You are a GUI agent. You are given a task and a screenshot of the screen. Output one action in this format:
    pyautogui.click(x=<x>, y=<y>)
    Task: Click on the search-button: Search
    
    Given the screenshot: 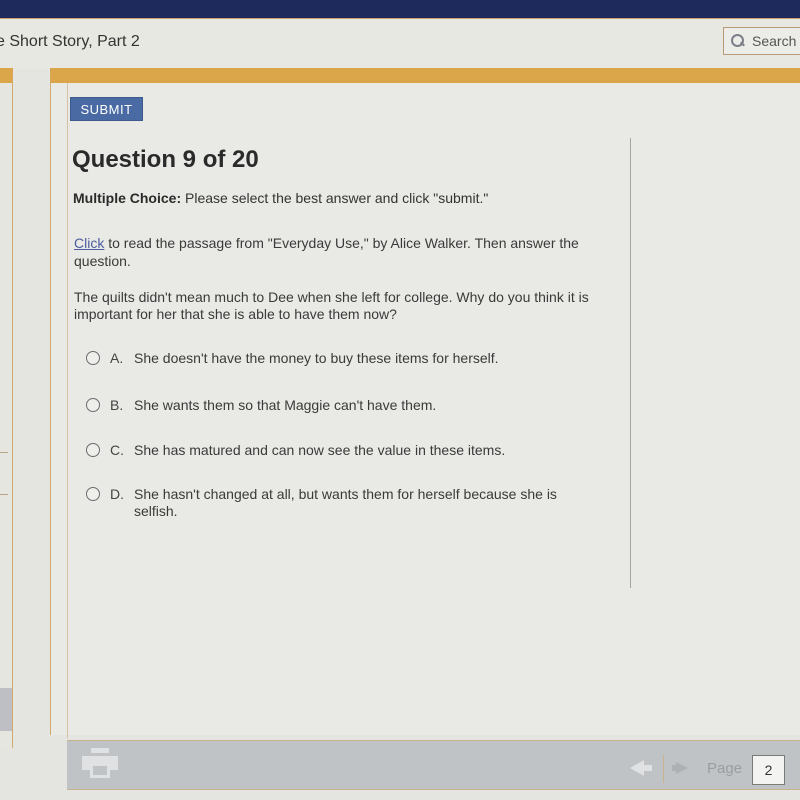 What is the action you would take?
    pyautogui.click(x=761, y=41)
    